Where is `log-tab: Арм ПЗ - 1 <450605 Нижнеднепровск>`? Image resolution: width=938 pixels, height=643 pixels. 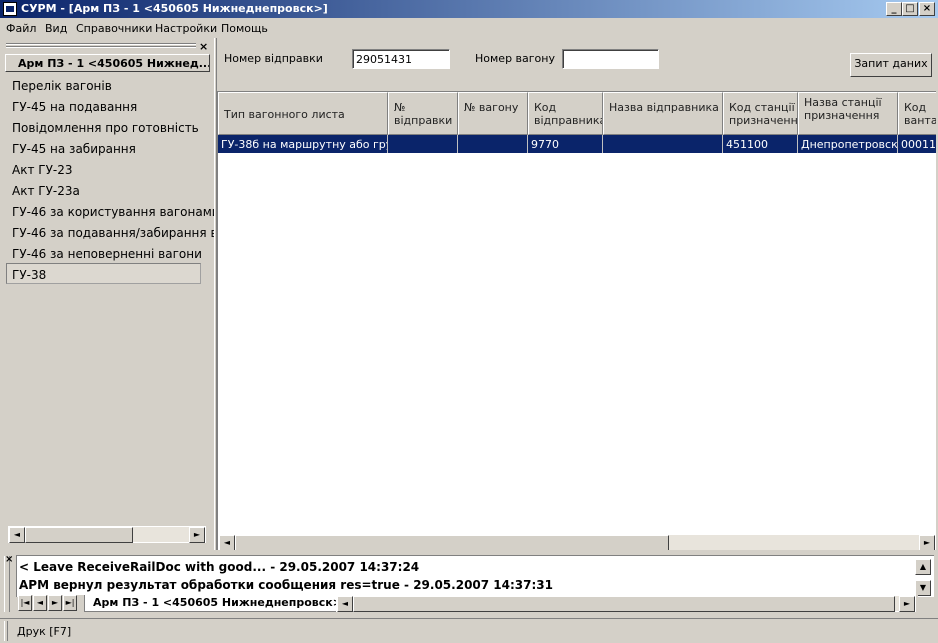 log-tab: Арм ПЗ - 1 <450605 Нижнеднепровск> is located at coordinates (216, 603).